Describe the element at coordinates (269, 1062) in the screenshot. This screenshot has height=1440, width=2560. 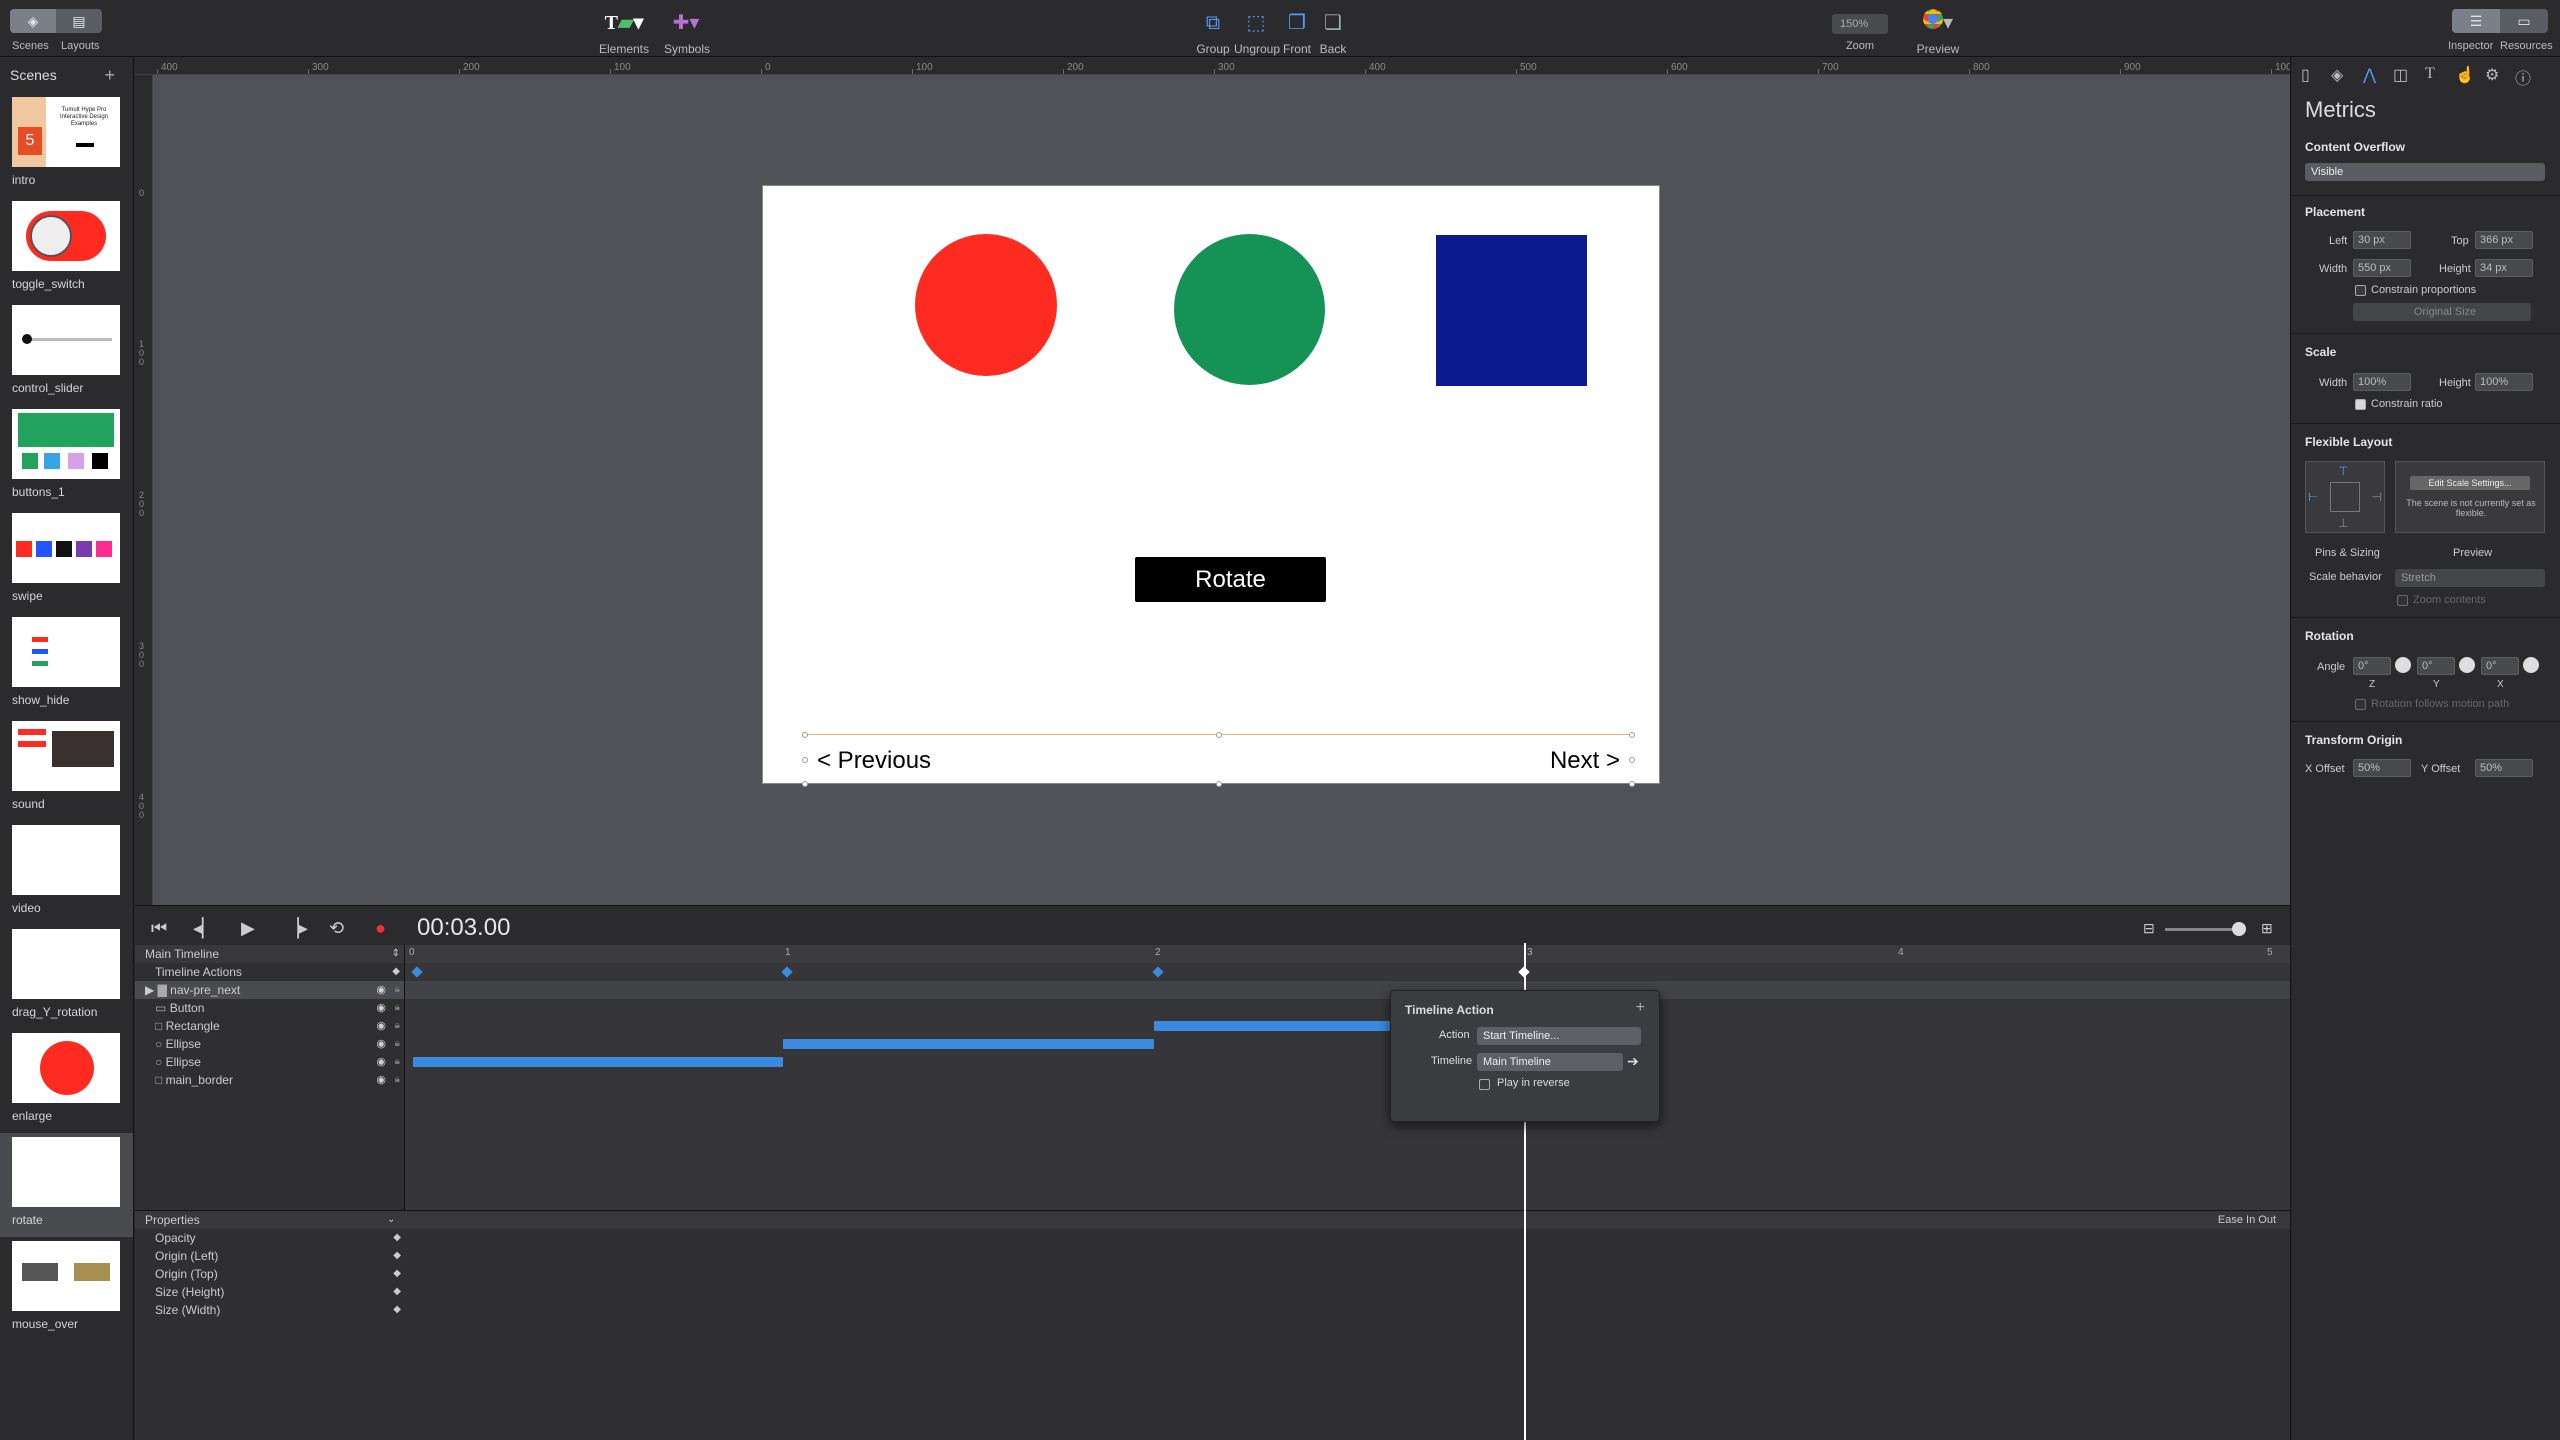
I see `layer-ellipse-2: ○ Ellipse ◉ 🔒︎` at that location.